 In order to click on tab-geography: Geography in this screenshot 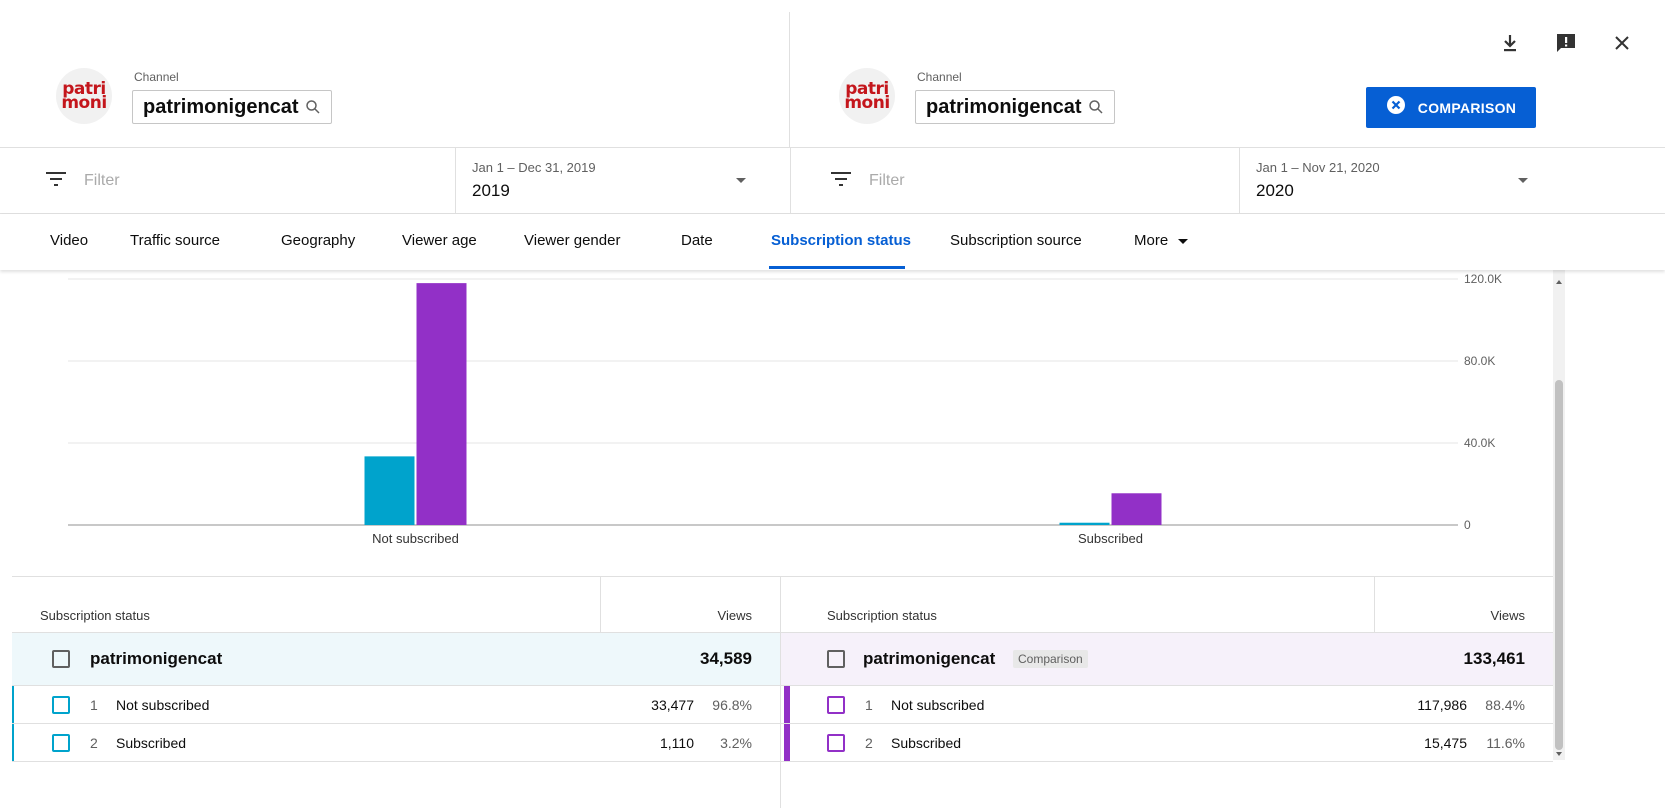, I will do `click(318, 240)`.